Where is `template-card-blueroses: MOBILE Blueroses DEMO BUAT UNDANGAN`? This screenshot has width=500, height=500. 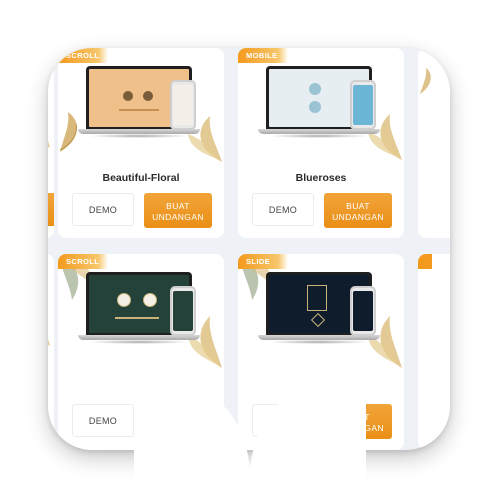 template-card-blueroses: MOBILE Blueroses DEMO BUAT UNDANGAN is located at coordinates (321, 143).